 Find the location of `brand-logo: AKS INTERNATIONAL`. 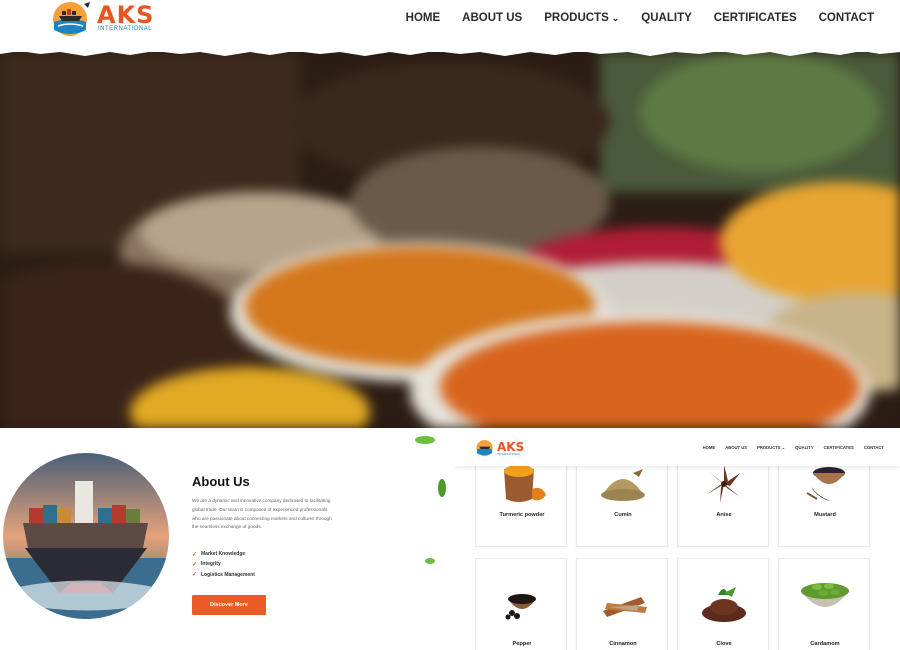

brand-logo: AKS INTERNATIONAL is located at coordinates (110, 20).